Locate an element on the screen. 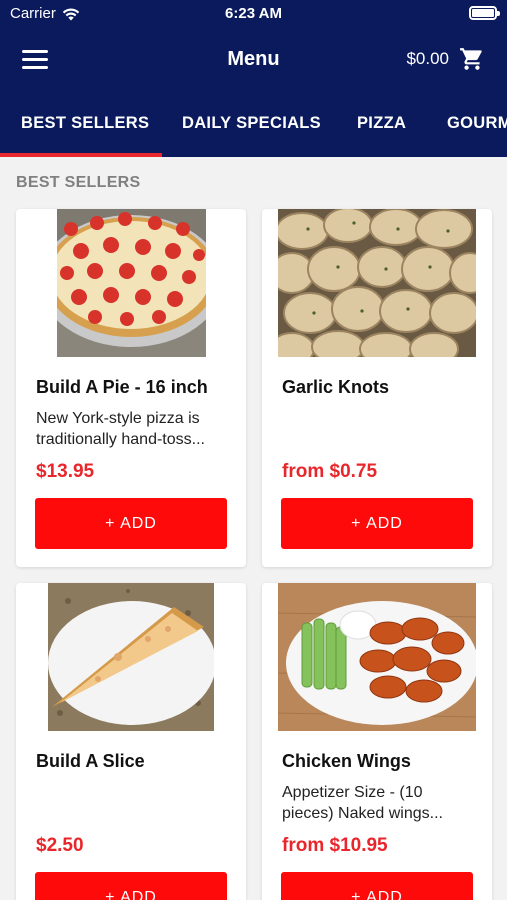 The height and width of the screenshot is (900, 507). product-price: $2.50 is located at coordinates (60, 845).